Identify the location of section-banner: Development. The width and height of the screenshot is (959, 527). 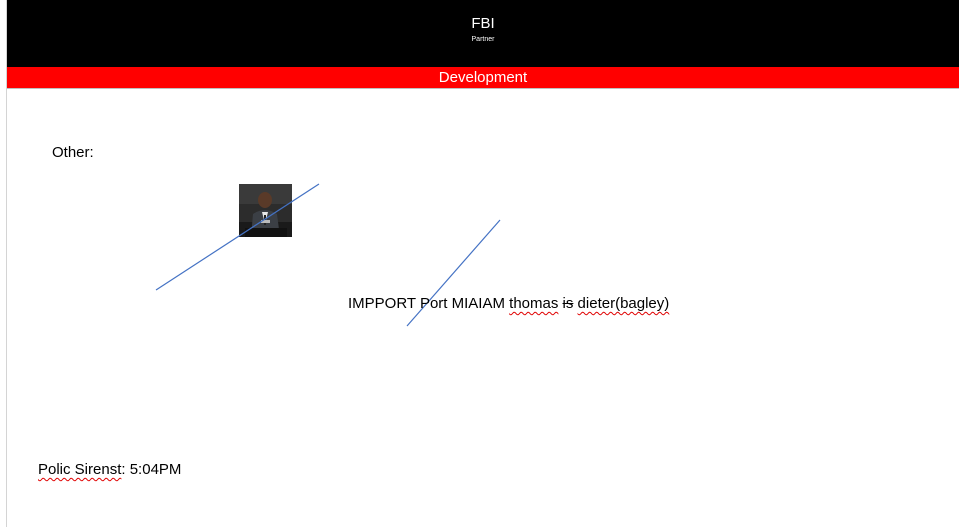
(483, 77).